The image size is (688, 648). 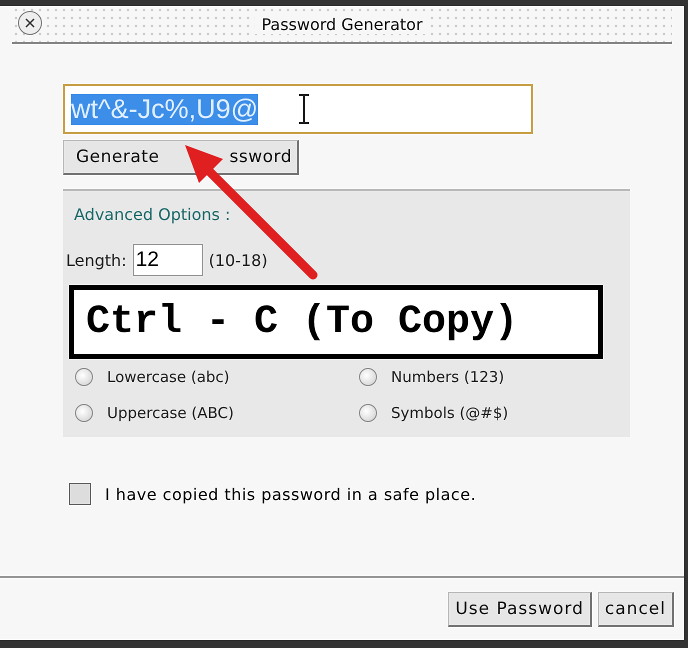 What do you see at coordinates (336, 322) in the screenshot?
I see `annotation-callout: Ctrl - C (To Copy)` at bounding box center [336, 322].